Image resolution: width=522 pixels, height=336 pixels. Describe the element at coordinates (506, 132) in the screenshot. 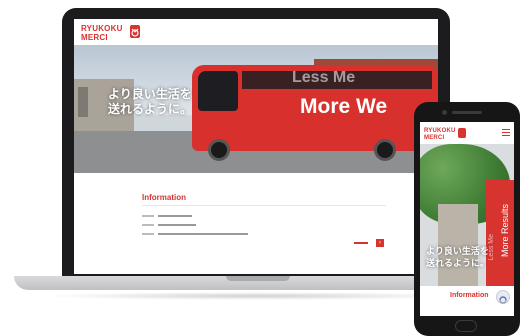

I see `menu-icon` at that location.